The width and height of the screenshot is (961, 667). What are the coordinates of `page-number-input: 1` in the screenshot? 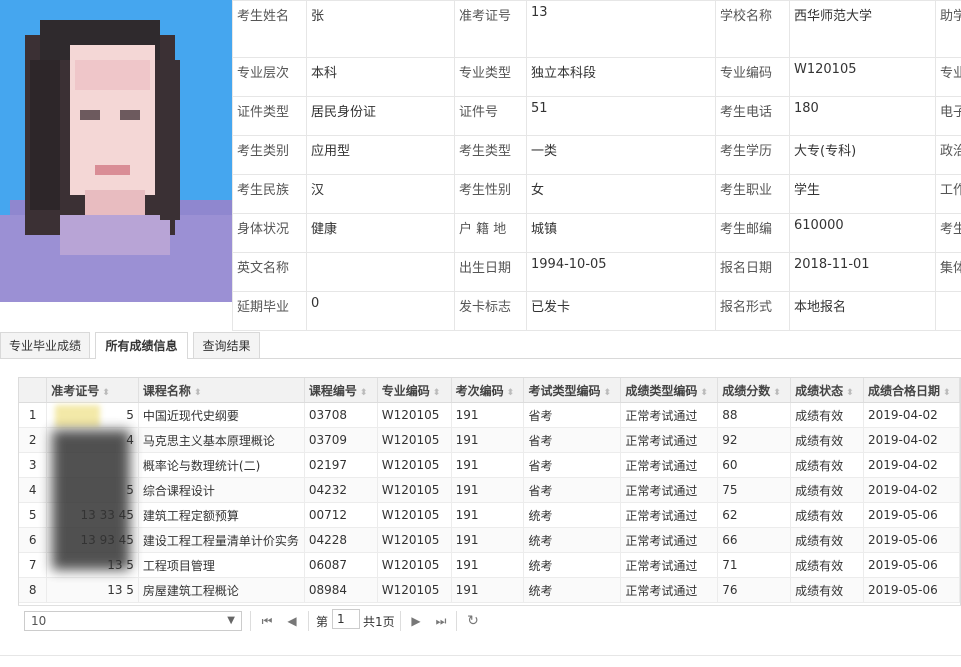 It's located at (346, 619).